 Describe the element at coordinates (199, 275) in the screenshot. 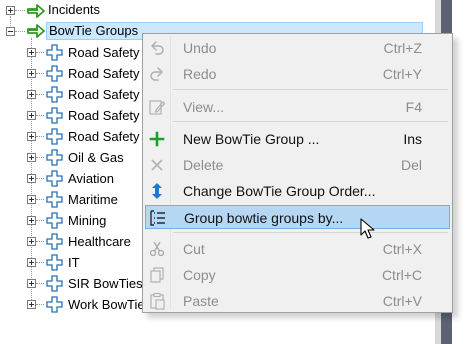

I see `menu-item-label: Copy` at that location.